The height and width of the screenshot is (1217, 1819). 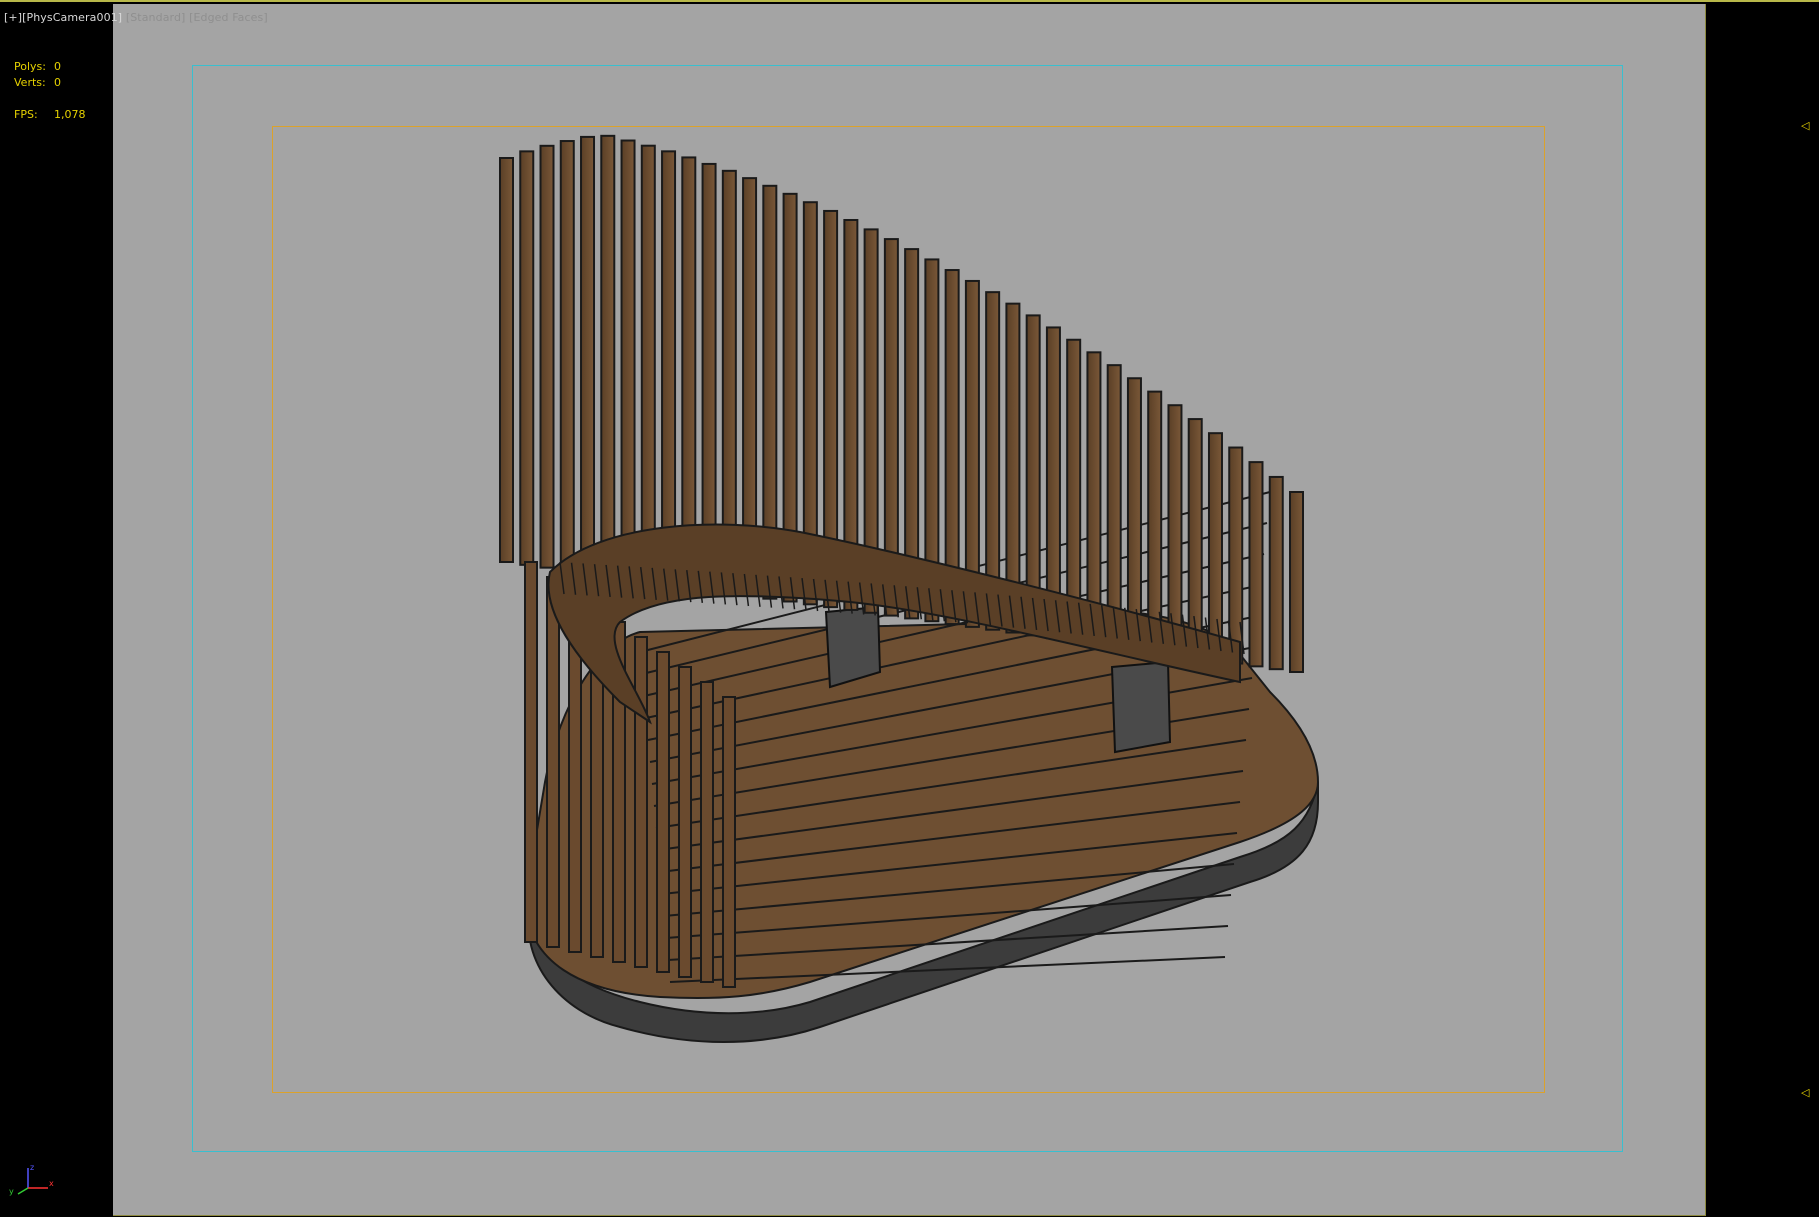 I want to click on rail-support-left, so click(x=853, y=647).